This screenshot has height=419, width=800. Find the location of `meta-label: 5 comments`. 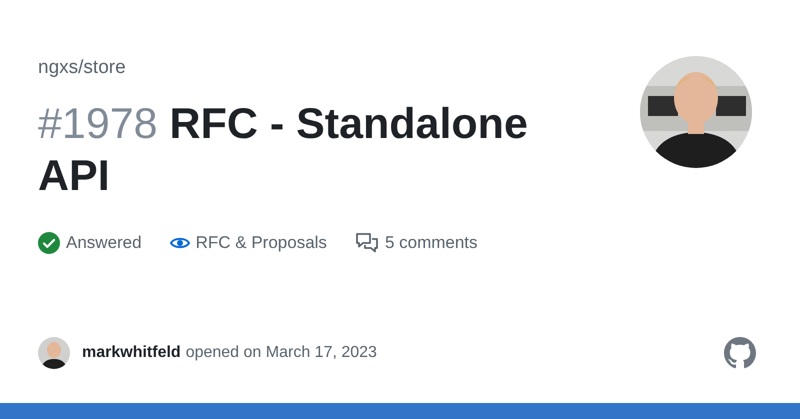

meta-label: 5 comments is located at coordinates (431, 243).